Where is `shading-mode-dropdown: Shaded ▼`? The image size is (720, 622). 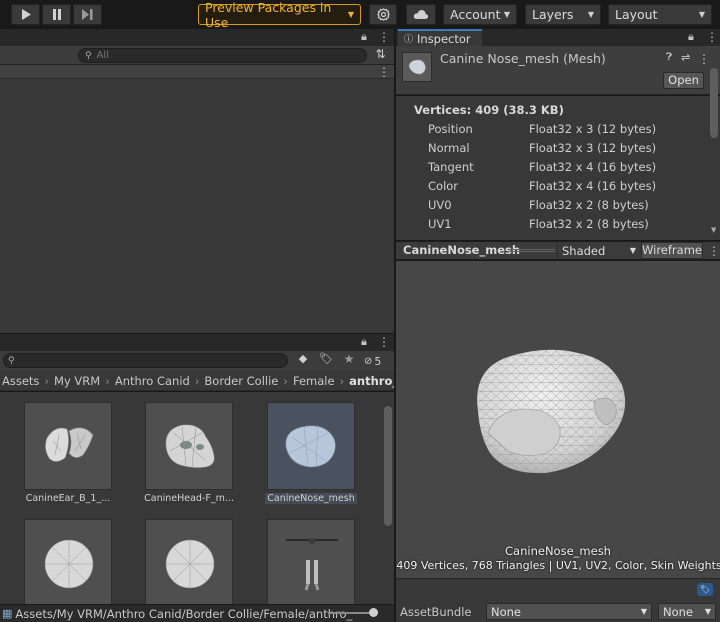 shading-mode-dropdown: Shaded ▼ is located at coordinates (598, 250).